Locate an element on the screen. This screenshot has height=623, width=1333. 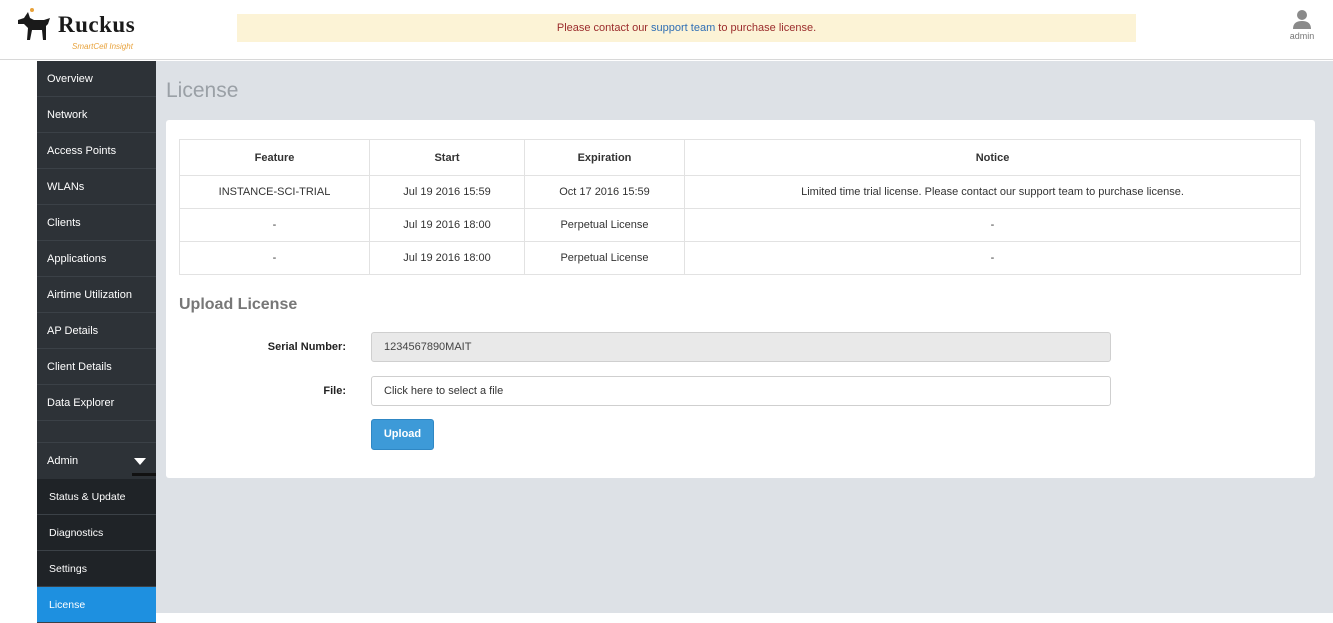
sidebar-item-client-details: Client Details is located at coordinates (96, 367).